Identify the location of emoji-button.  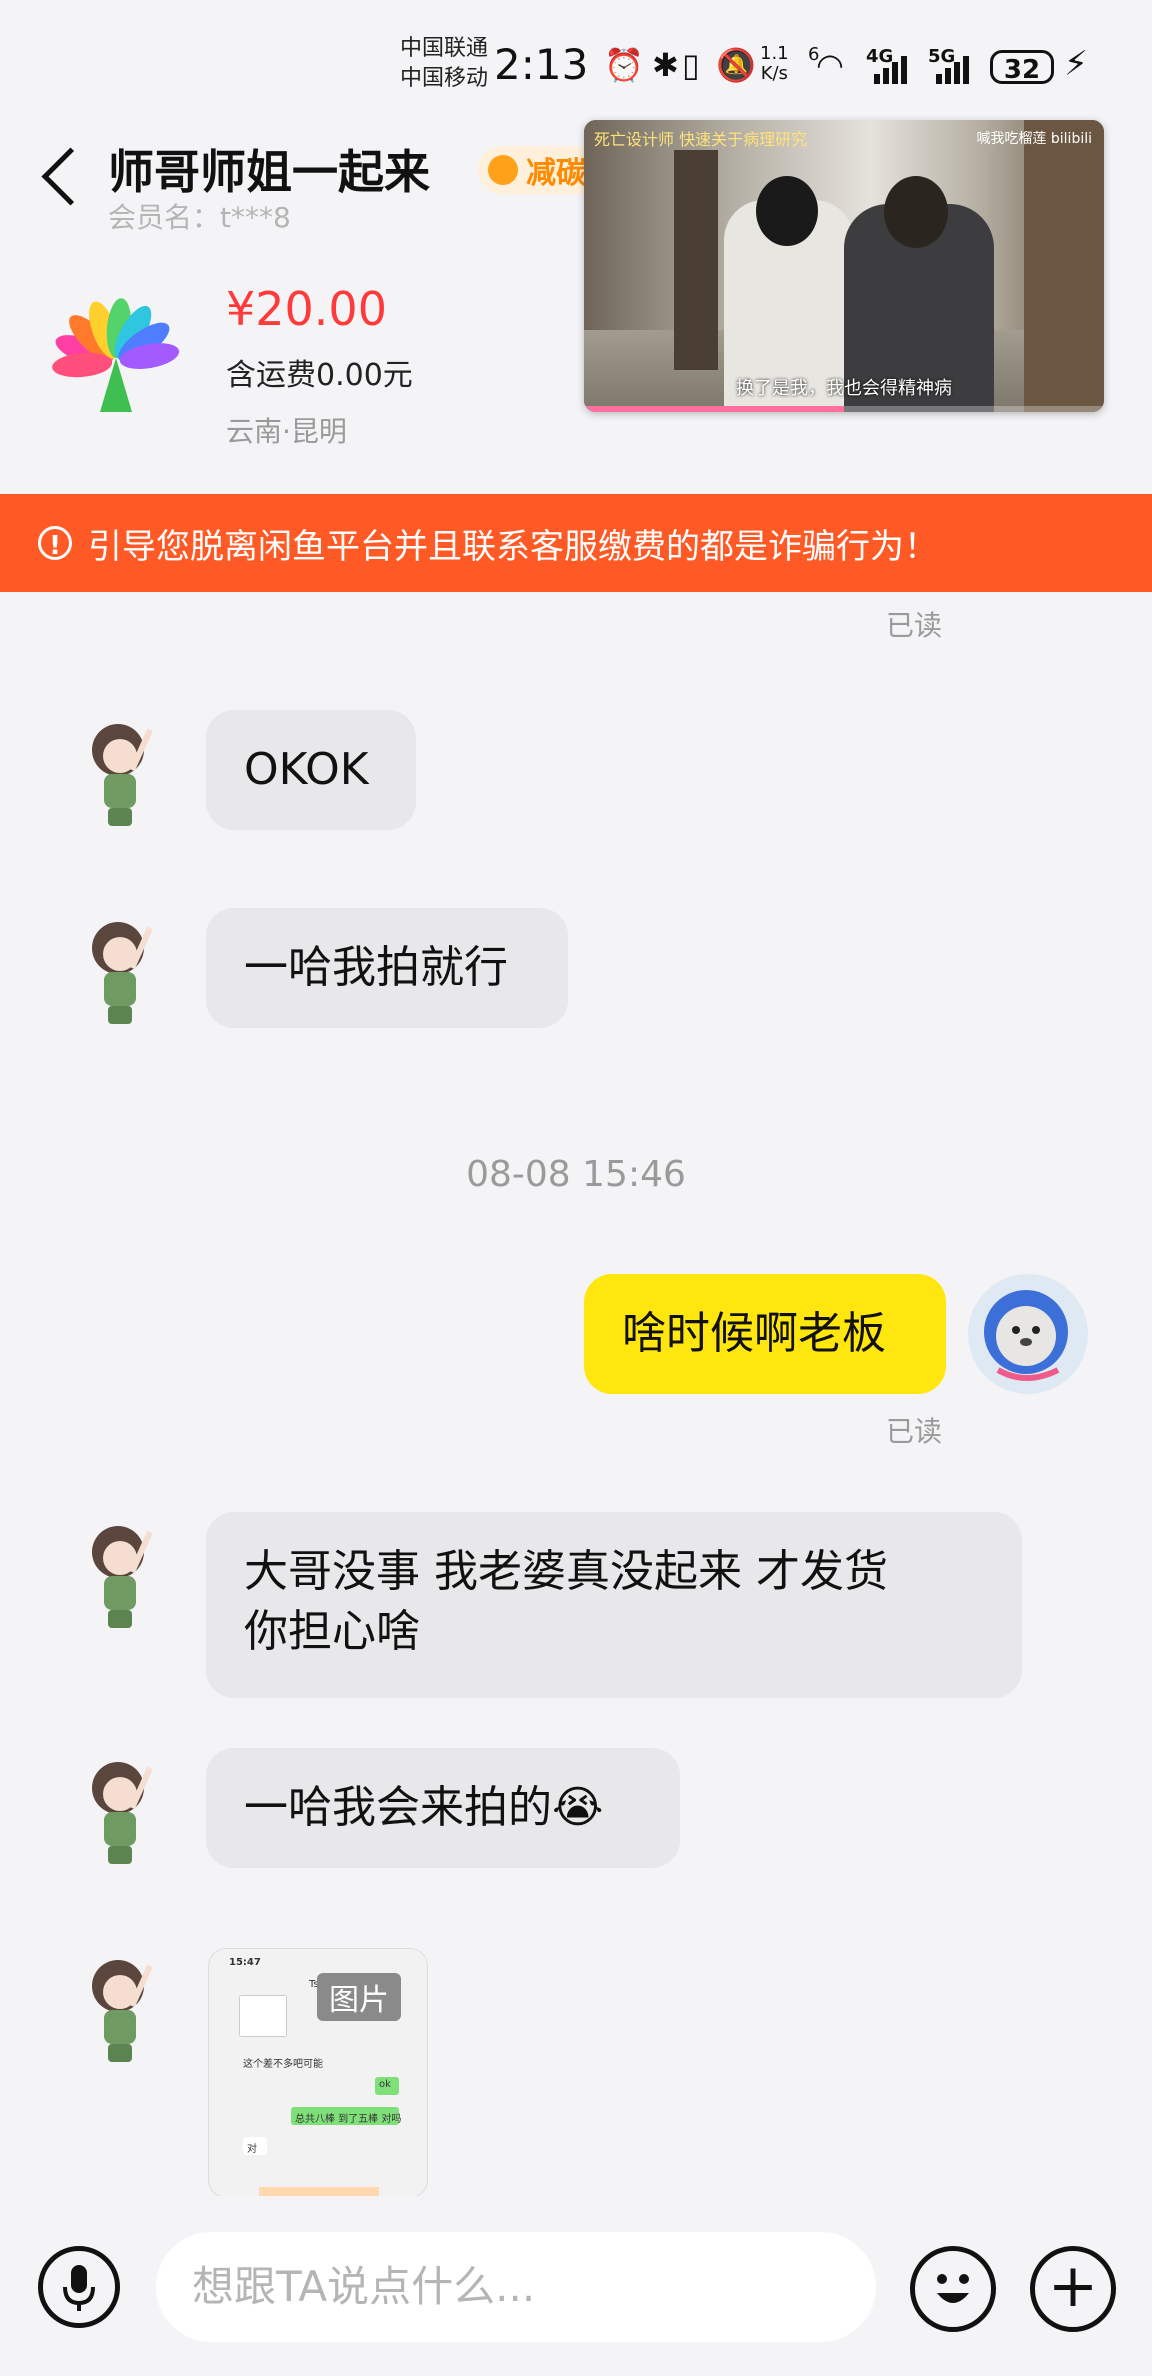
(953, 2289).